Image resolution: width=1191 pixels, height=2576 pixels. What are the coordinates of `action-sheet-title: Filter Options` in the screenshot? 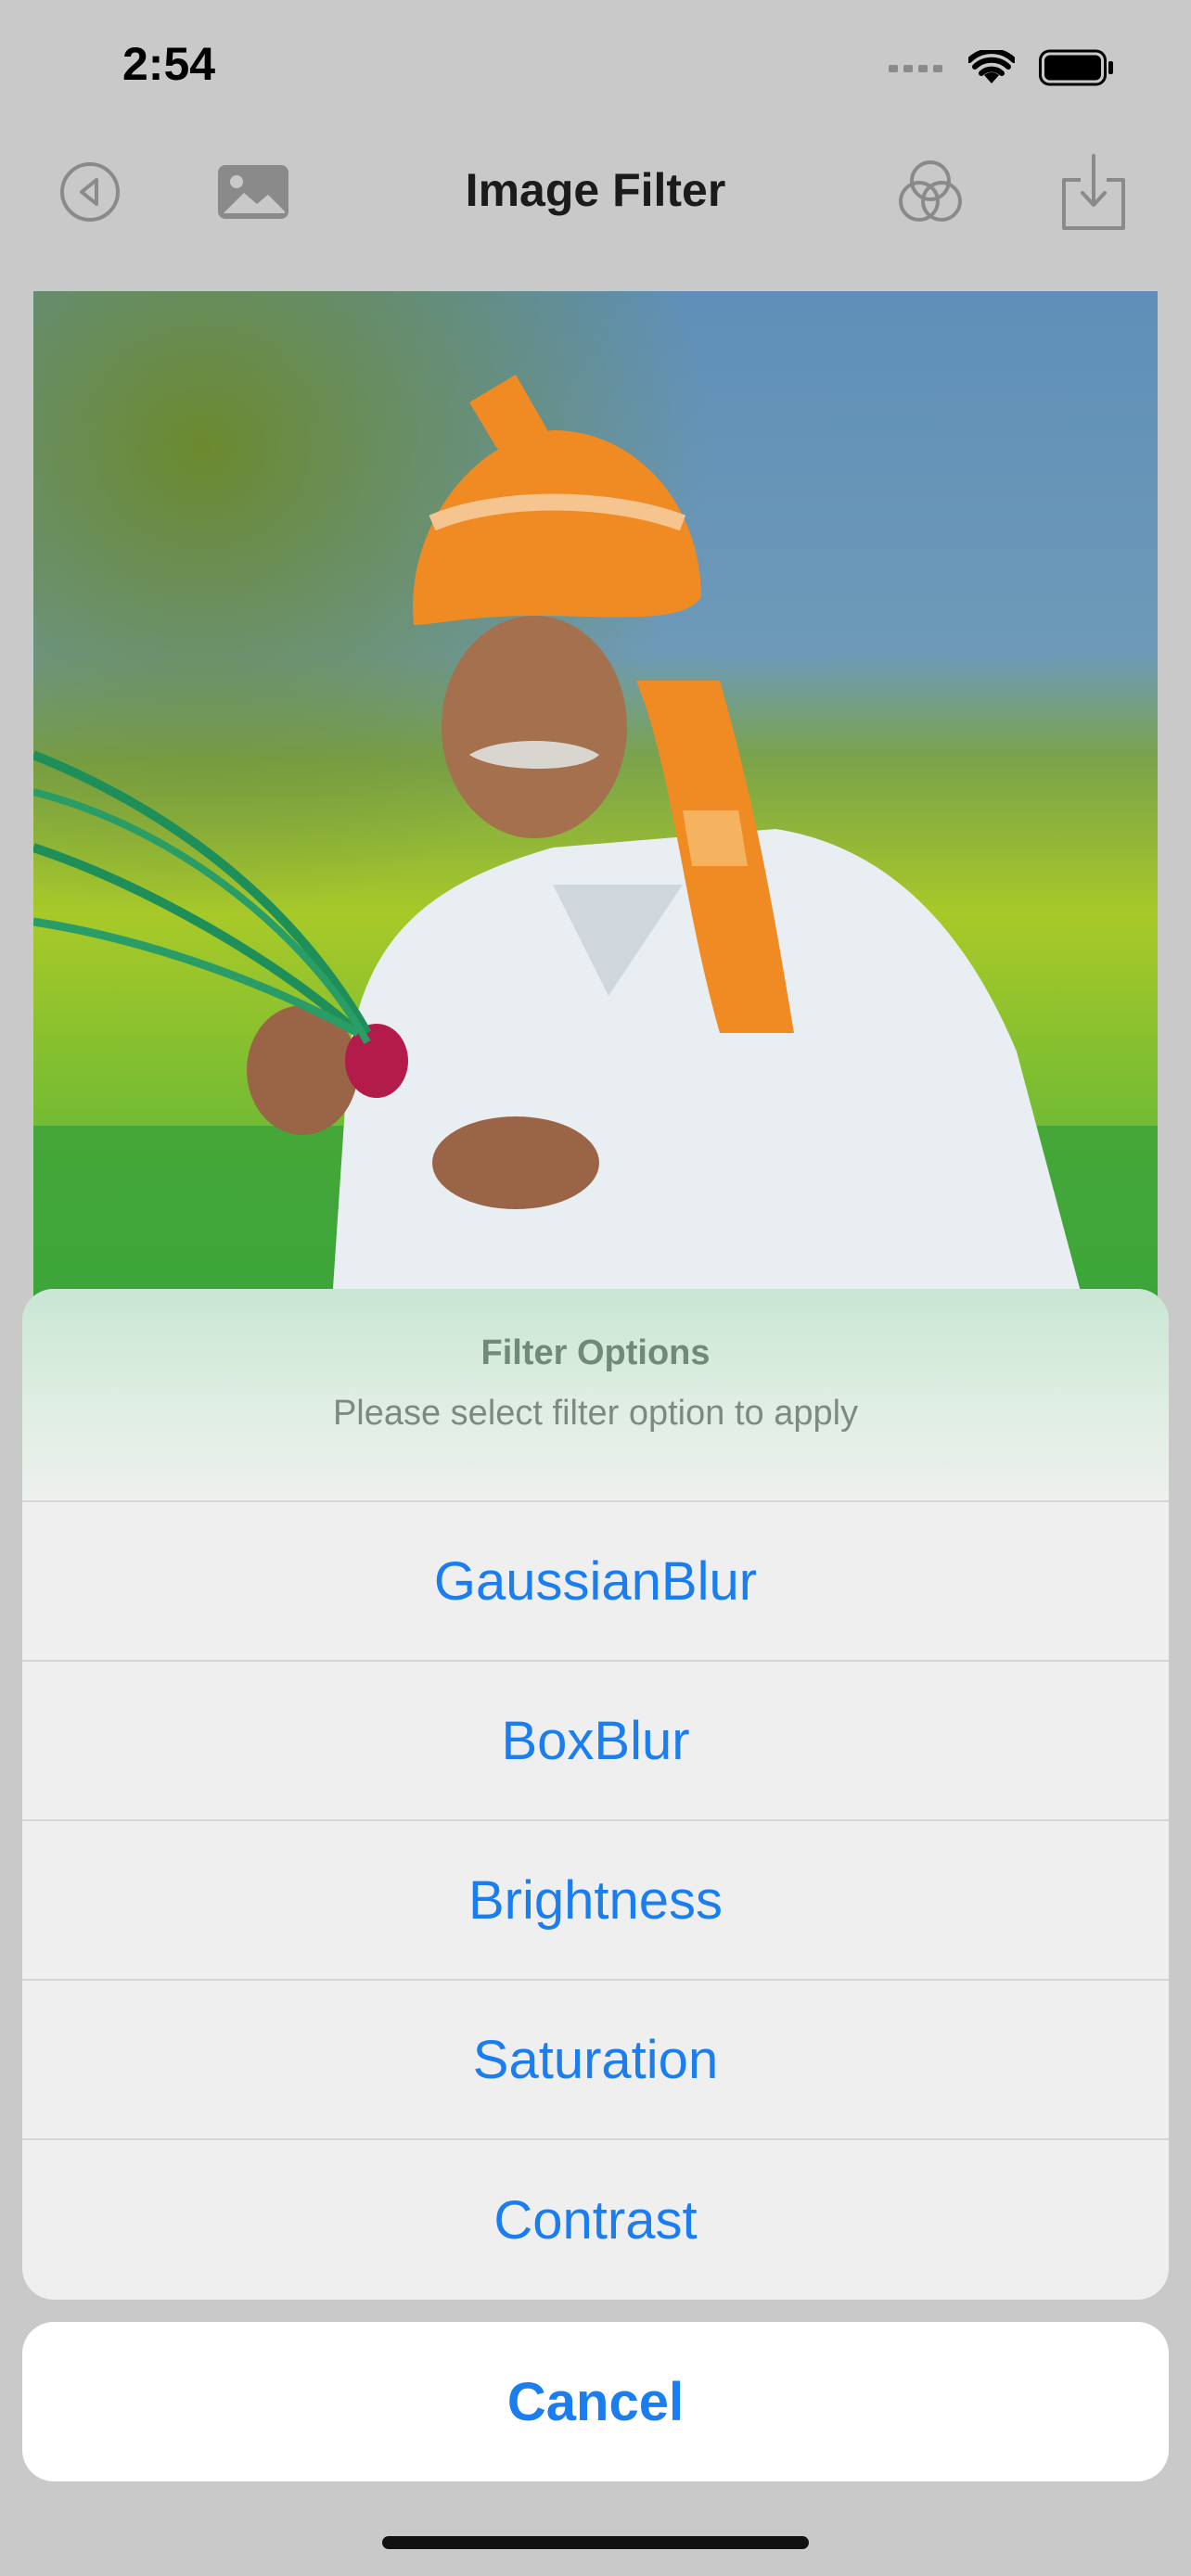 It's located at (595, 1352).